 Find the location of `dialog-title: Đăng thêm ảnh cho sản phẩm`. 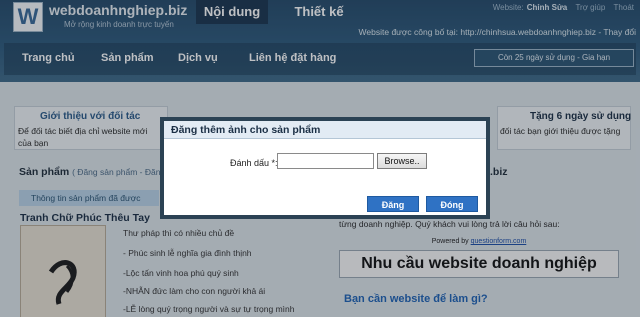

dialog-title: Đăng thêm ảnh cho sản phẩm is located at coordinates (325, 130).